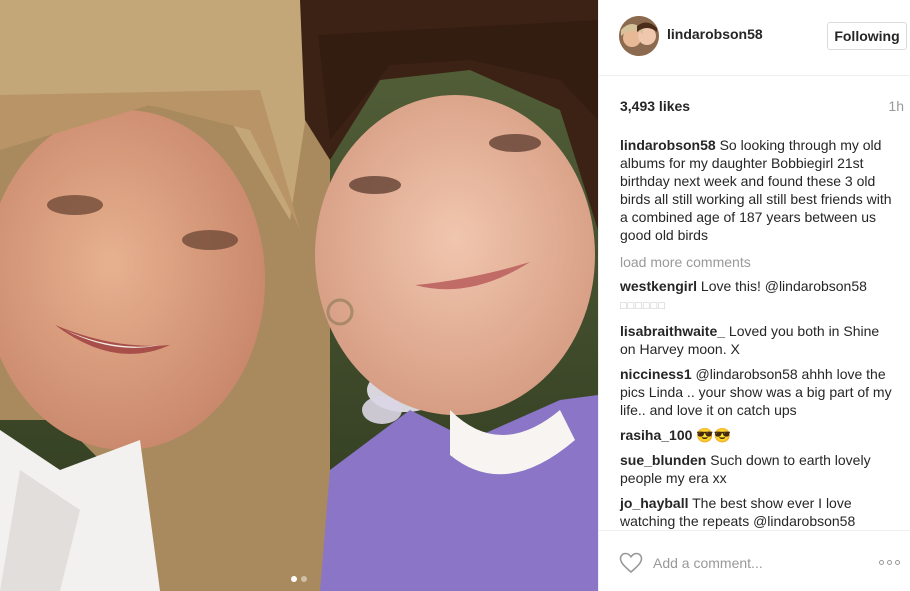 This screenshot has width=910, height=591. I want to click on post-header: lindarobson58 Following, so click(754, 38).